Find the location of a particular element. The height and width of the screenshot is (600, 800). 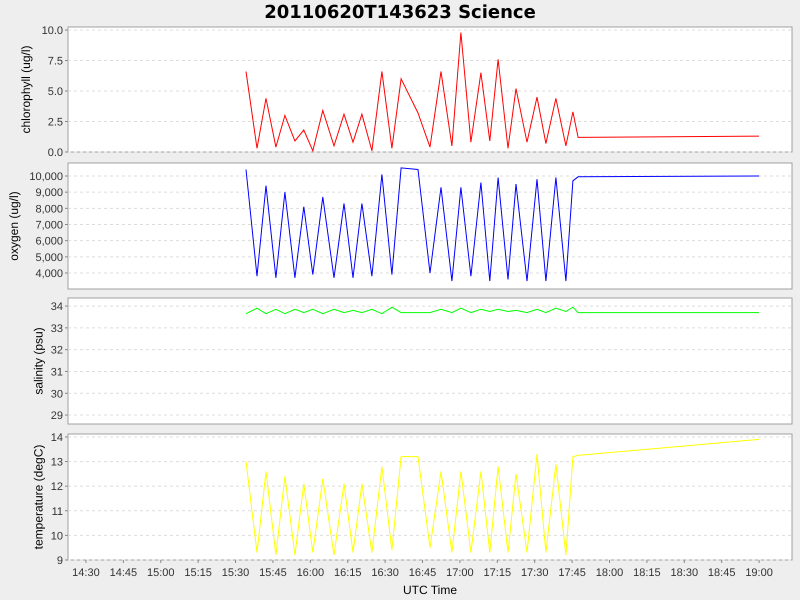

tick-label: 4,000 is located at coordinates (49, 274).